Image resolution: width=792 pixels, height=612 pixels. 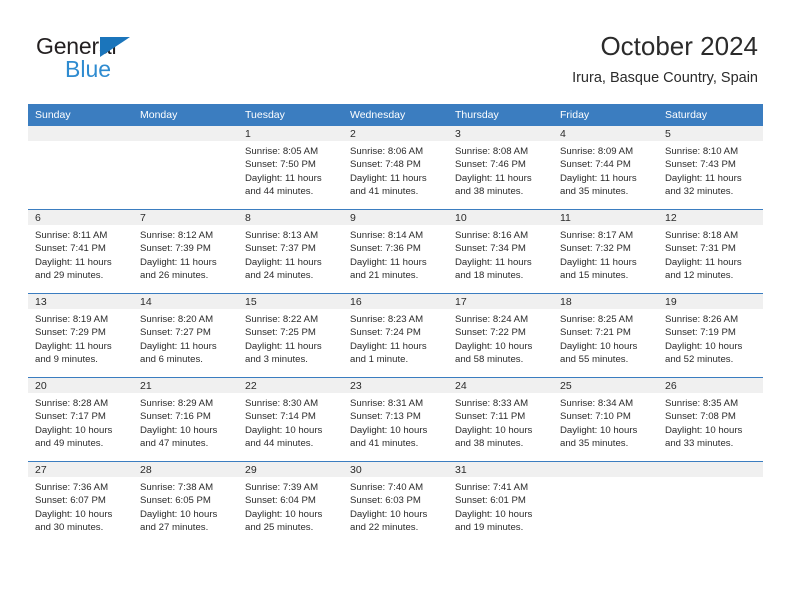 I want to click on day-number: 24, so click(x=500, y=385).